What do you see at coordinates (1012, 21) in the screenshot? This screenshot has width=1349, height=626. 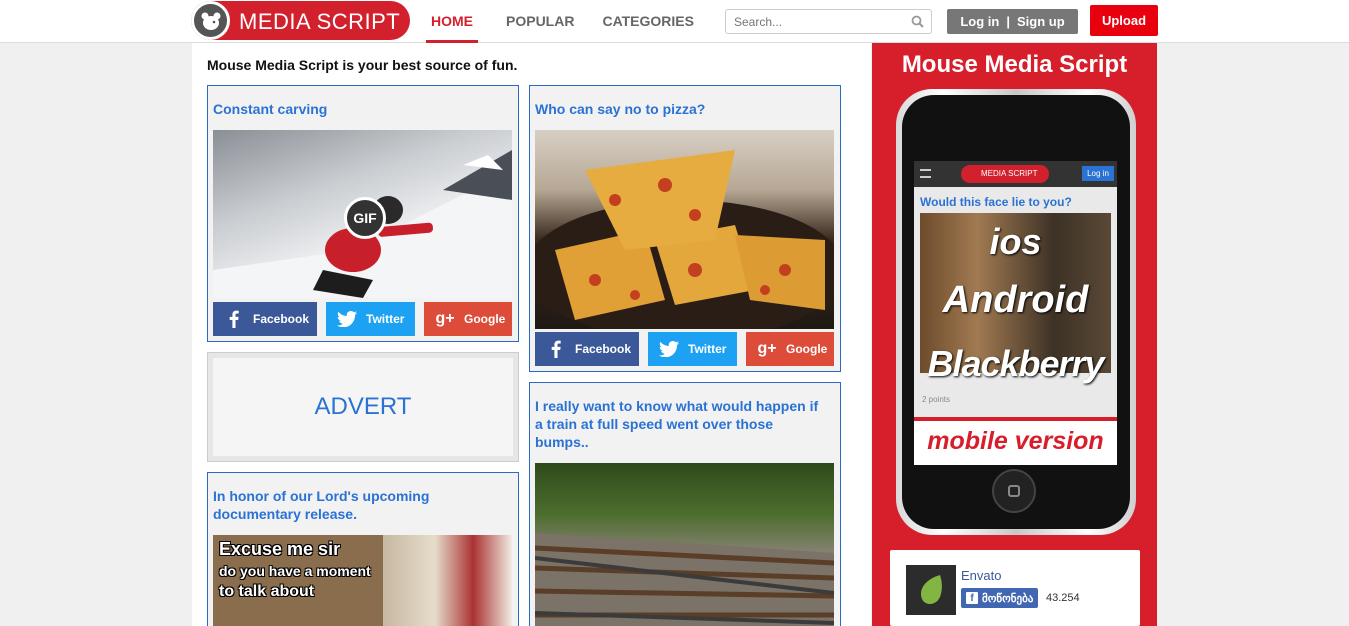 I see `auth-buttons: Log in | Sign up` at bounding box center [1012, 21].